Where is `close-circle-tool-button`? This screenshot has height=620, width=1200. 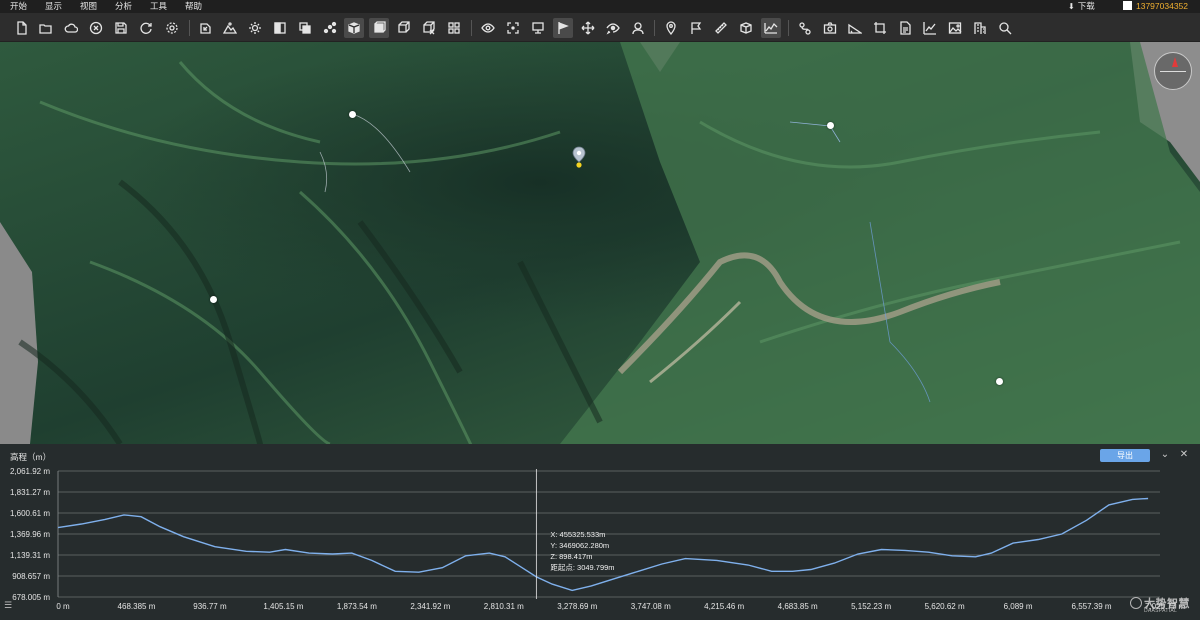 close-circle-tool-button is located at coordinates (96, 28).